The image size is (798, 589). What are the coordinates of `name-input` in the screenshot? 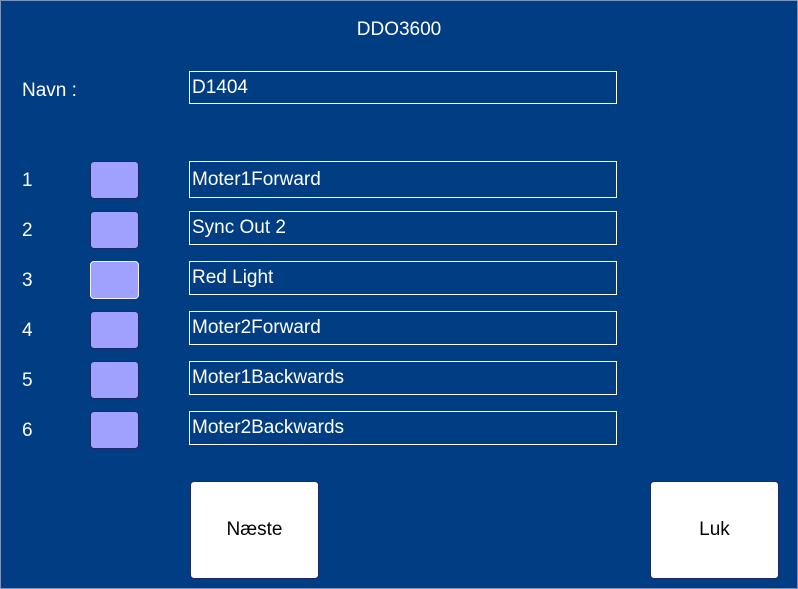 It's located at (403, 87).